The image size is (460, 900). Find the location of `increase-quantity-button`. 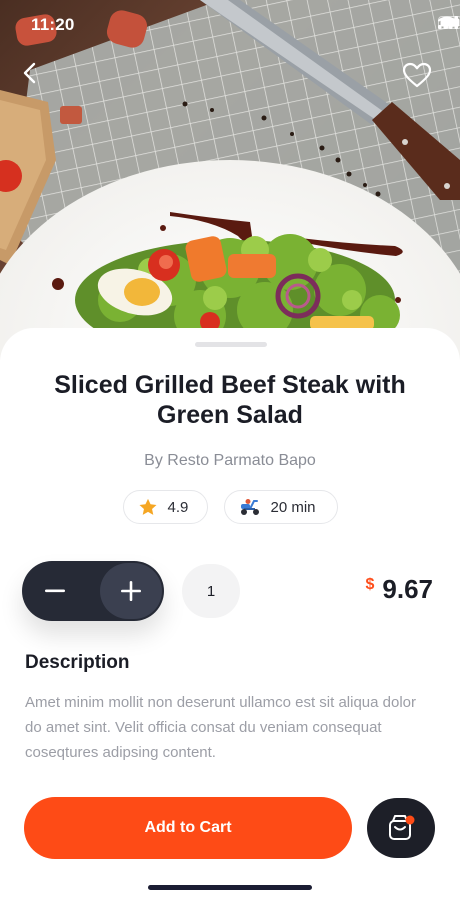

increase-quantity-button is located at coordinates (131, 591).